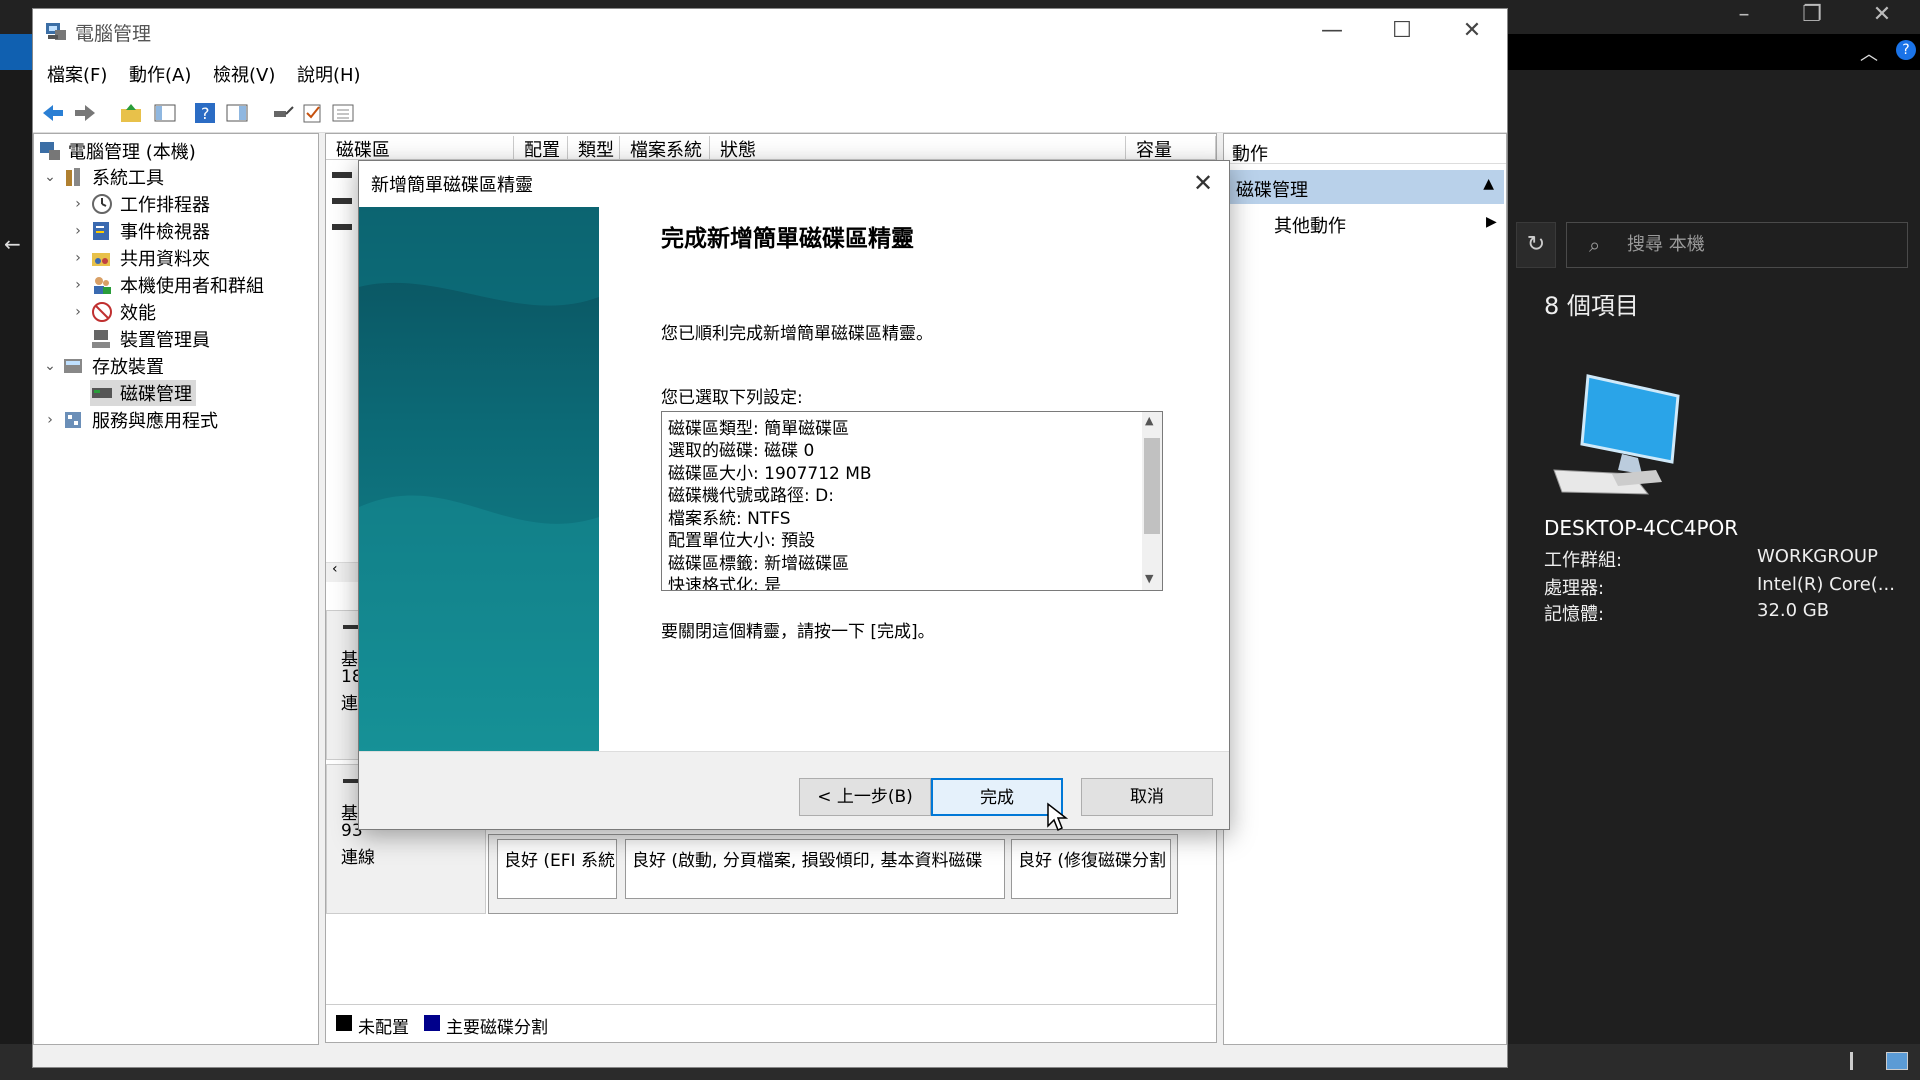 Image resolution: width=1920 pixels, height=1080 pixels. What do you see at coordinates (1147, 797) in the screenshot?
I see `cancel-button: 取消` at bounding box center [1147, 797].